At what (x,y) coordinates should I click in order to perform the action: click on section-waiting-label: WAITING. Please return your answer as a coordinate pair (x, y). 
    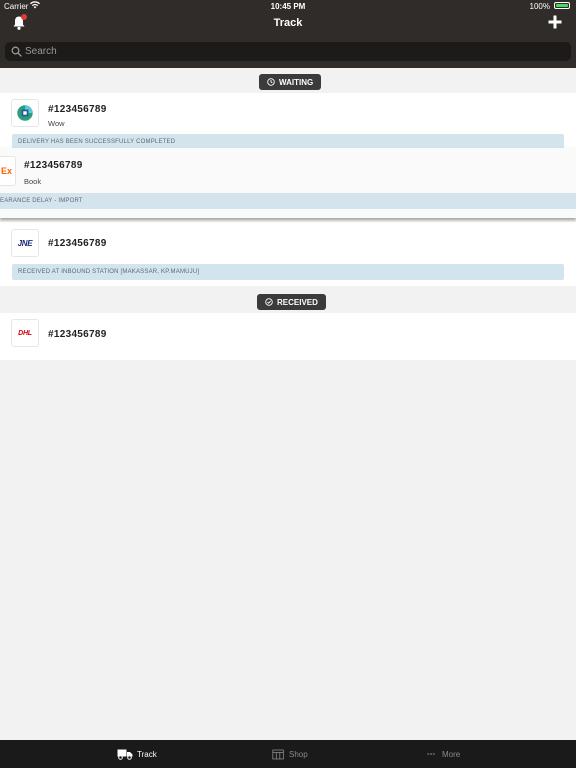
    Looking at the image, I should click on (296, 82).